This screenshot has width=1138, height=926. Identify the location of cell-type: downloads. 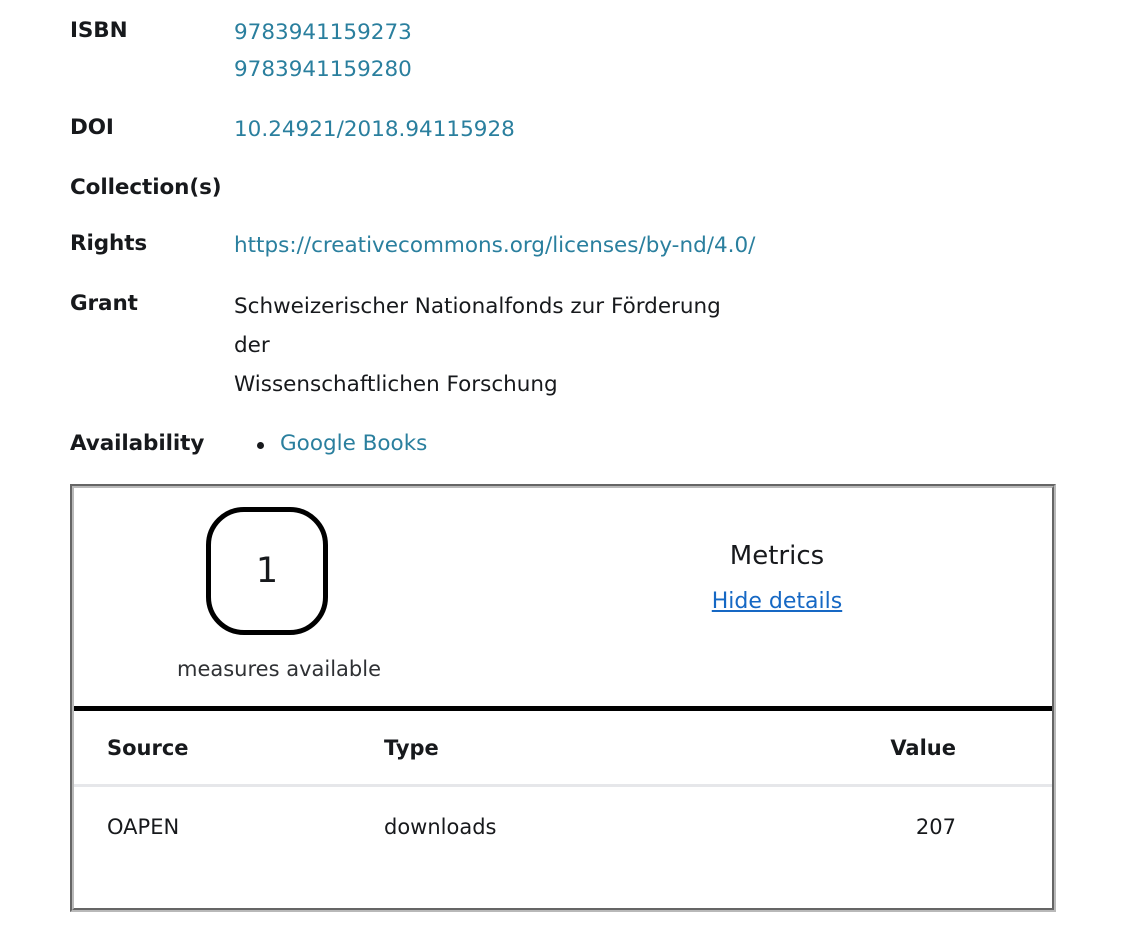
(440, 827).